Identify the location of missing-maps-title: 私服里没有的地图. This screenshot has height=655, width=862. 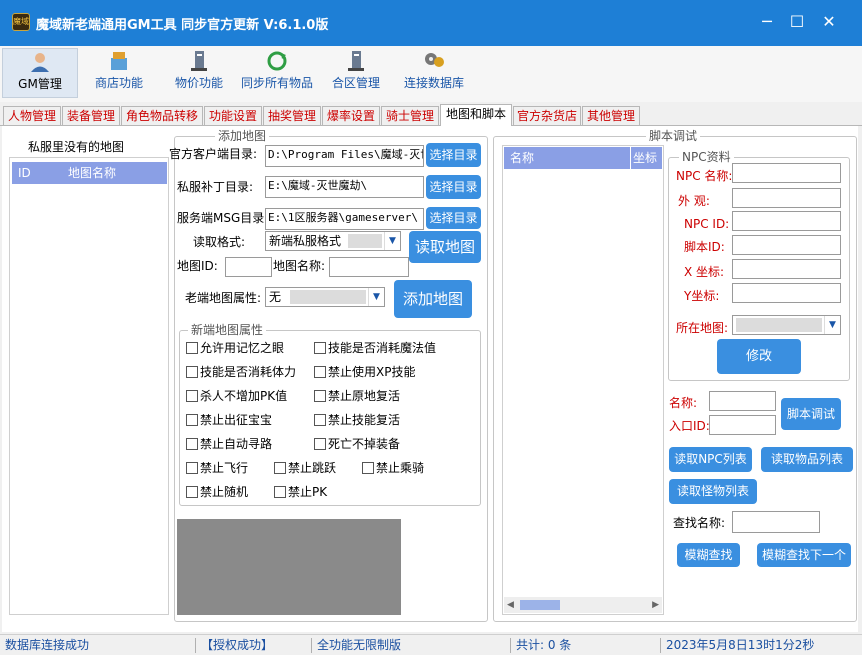
(76, 147).